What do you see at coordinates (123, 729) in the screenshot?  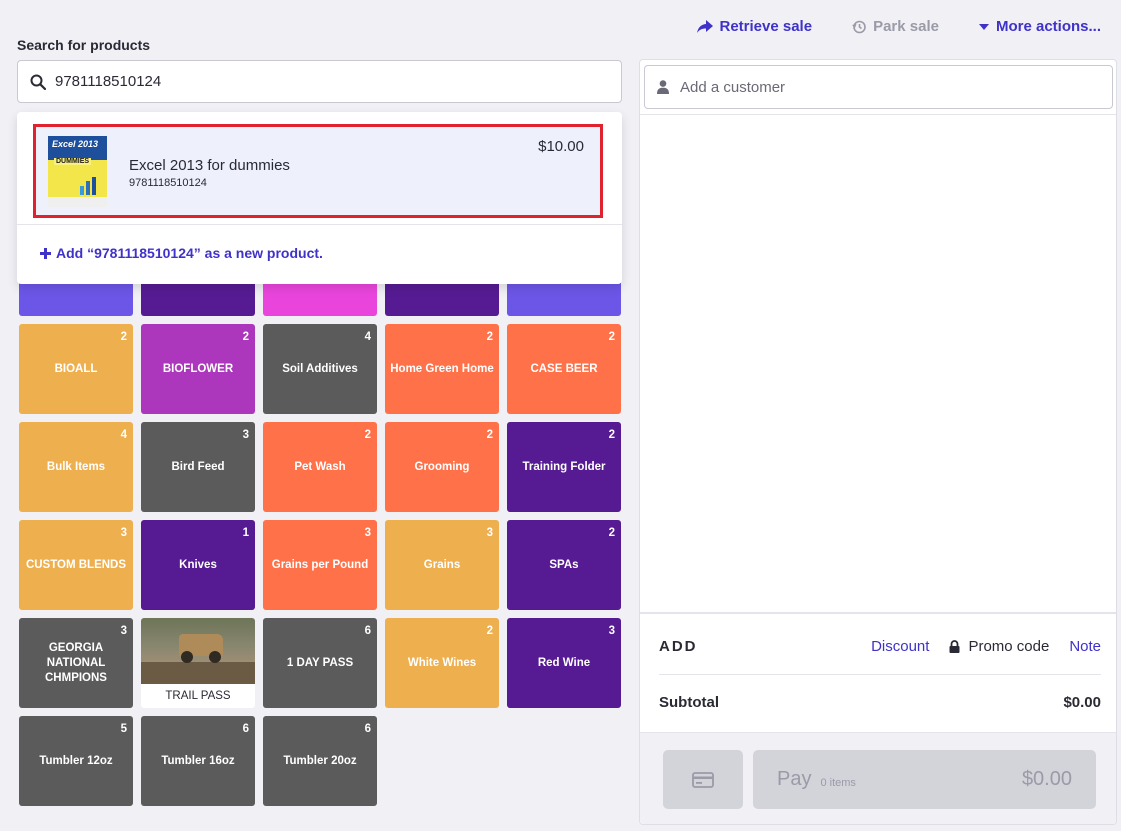 I see `tile-count: 5` at bounding box center [123, 729].